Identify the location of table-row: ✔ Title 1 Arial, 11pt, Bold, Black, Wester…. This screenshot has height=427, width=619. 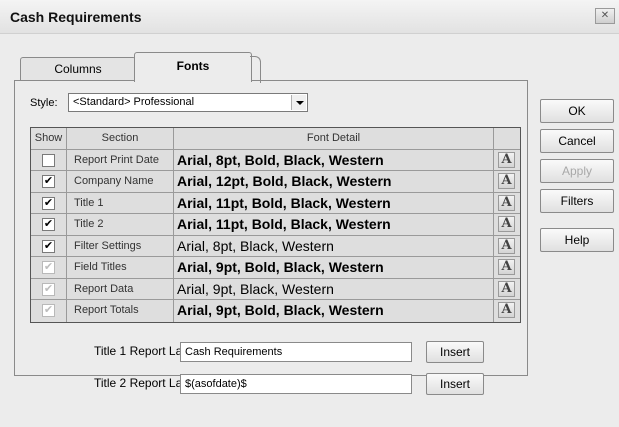
(275, 203).